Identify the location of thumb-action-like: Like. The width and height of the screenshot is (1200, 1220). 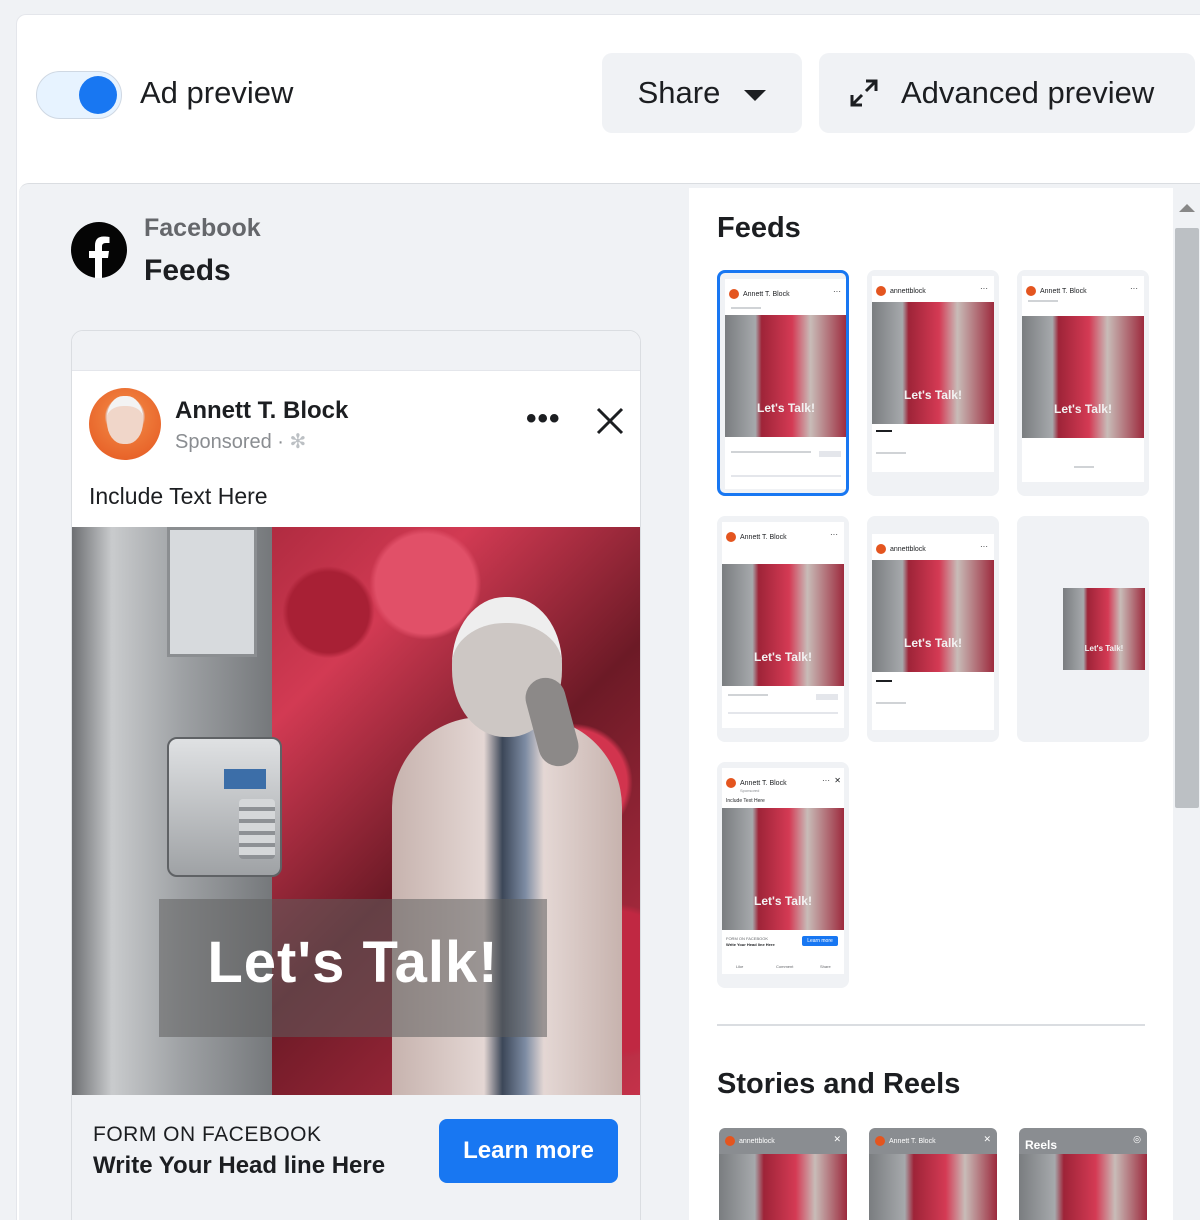
(740, 966).